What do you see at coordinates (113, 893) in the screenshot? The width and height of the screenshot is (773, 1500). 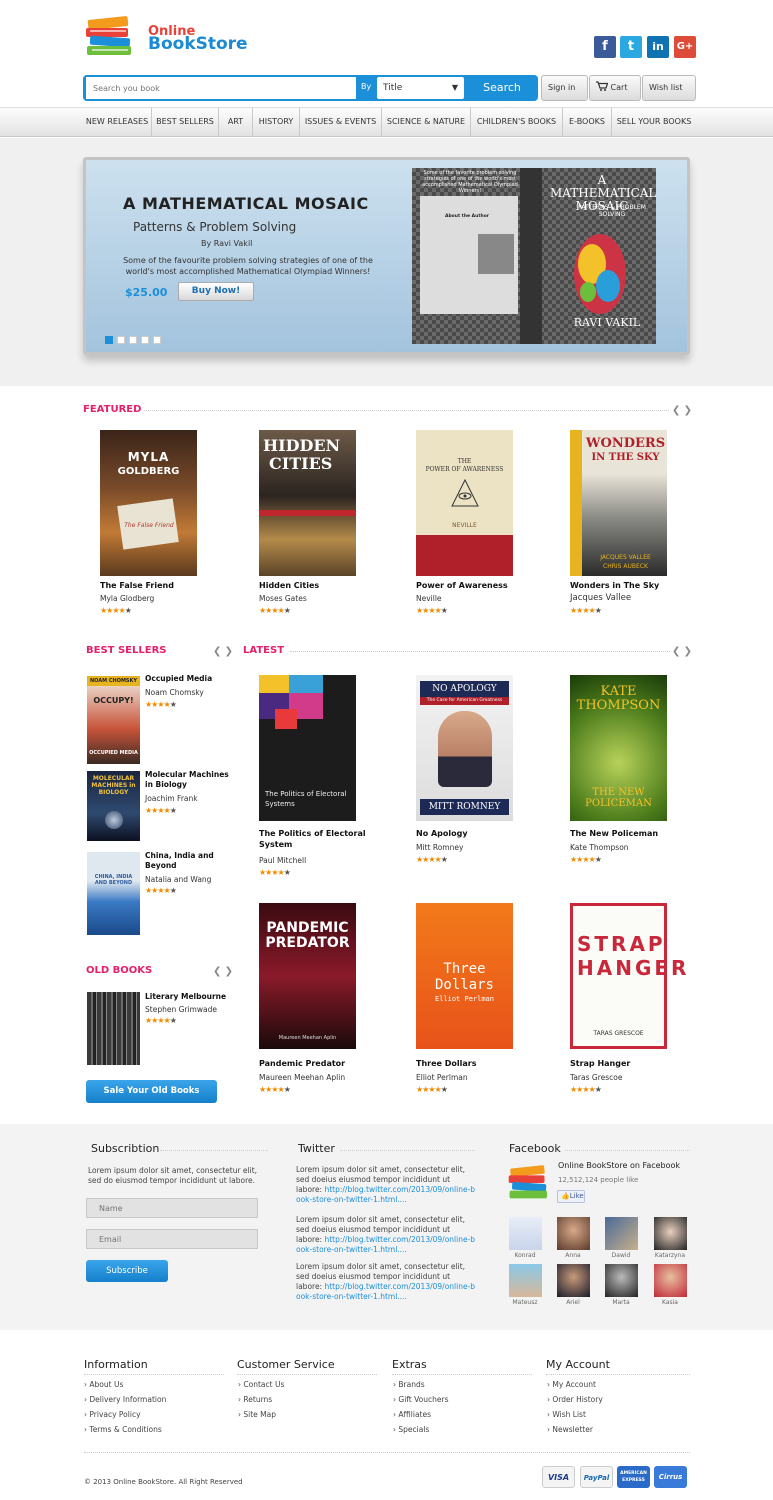 I see `book-cover-china-india: CHINA, INDIA AND BEYOND` at bounding box center [113, 893].